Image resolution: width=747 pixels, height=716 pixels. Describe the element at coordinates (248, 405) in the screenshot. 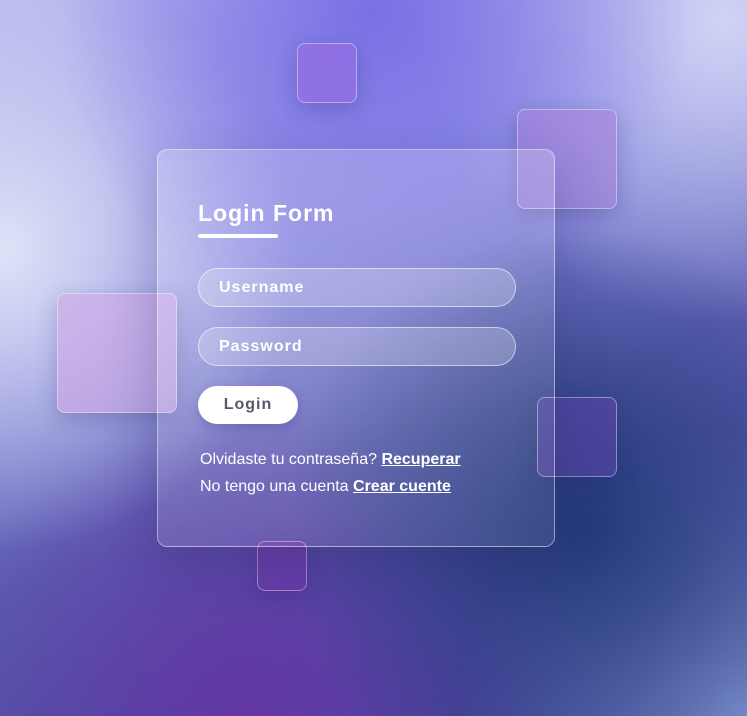

I see `login-button: Login` at that location.